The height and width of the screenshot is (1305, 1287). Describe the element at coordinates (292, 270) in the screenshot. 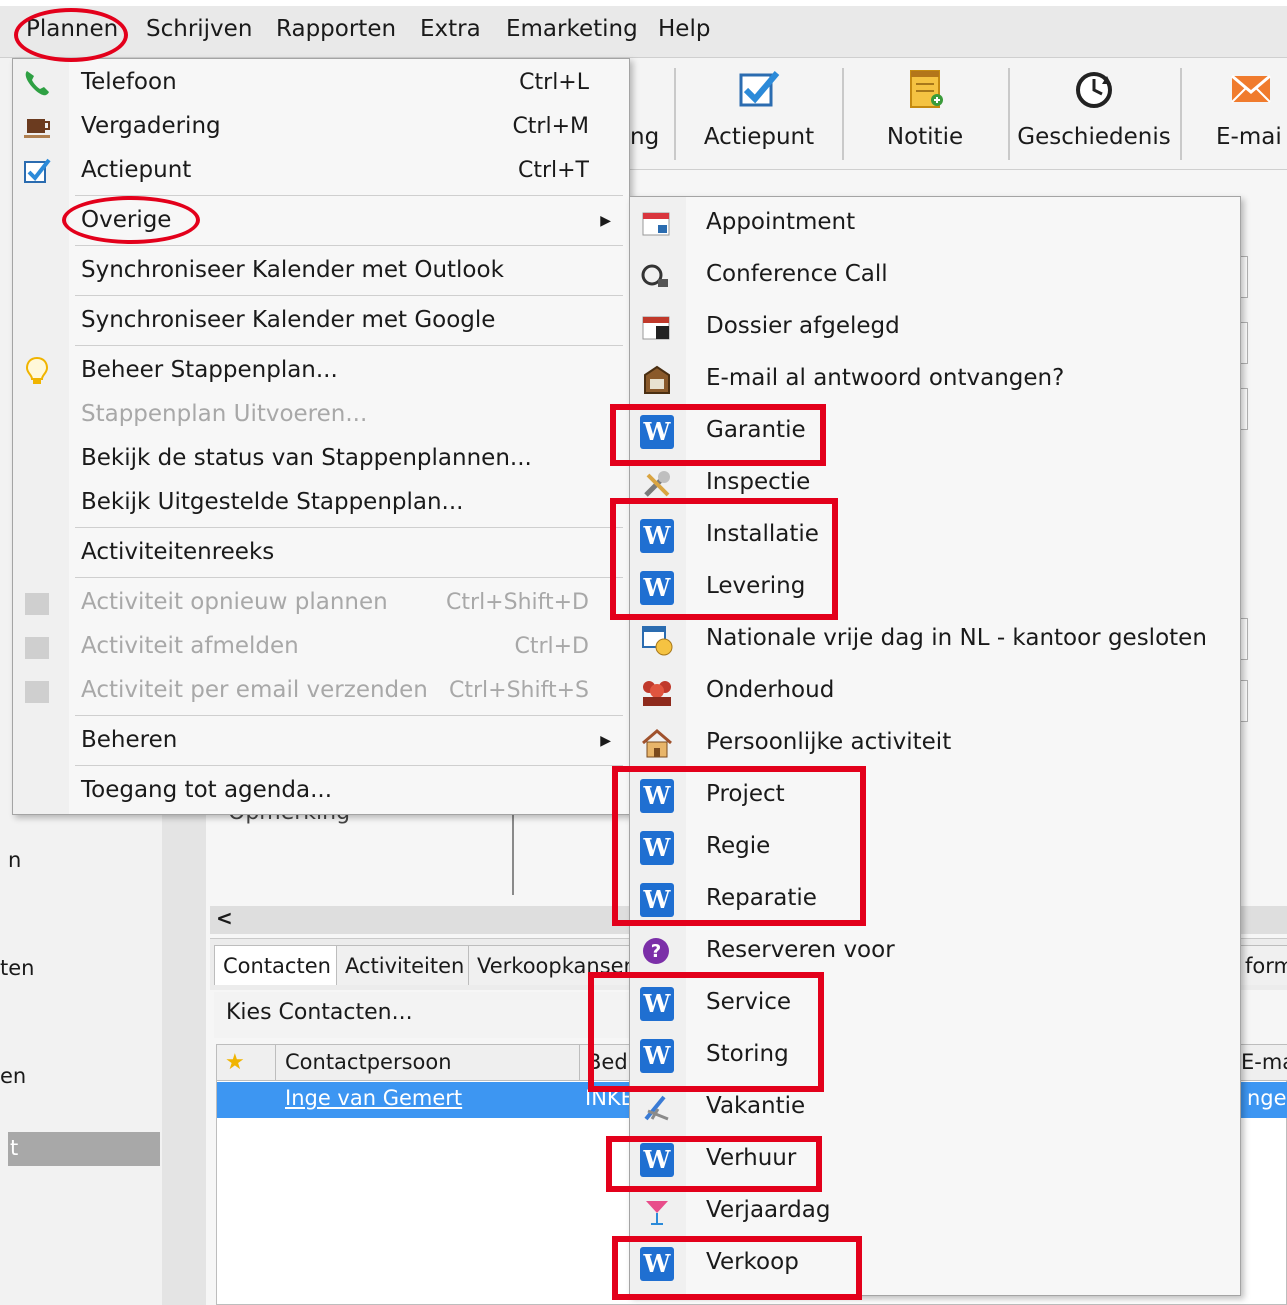

I see `menu-item-sync-outlook: Synchroniseer Kalender met Outlook` at that location.